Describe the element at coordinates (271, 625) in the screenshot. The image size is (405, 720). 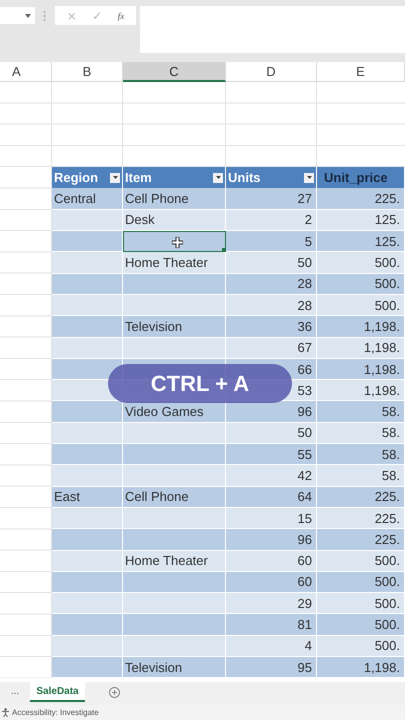
I see `table-cell: 81` at that location.